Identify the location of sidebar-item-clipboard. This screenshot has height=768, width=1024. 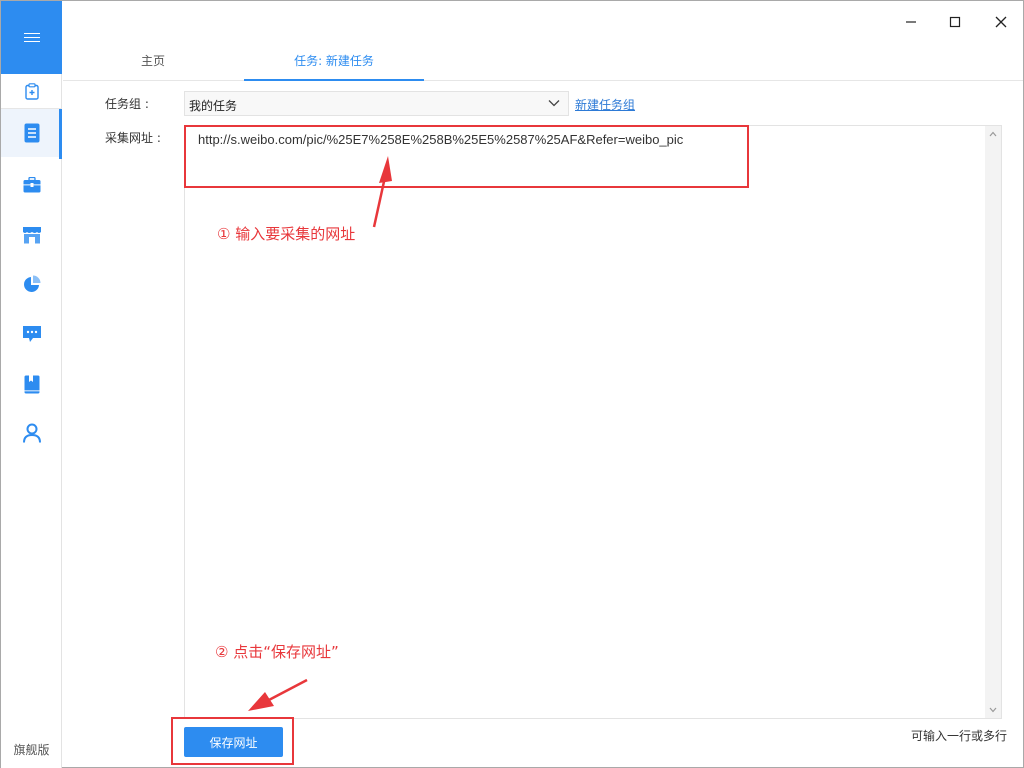
(31, 91).